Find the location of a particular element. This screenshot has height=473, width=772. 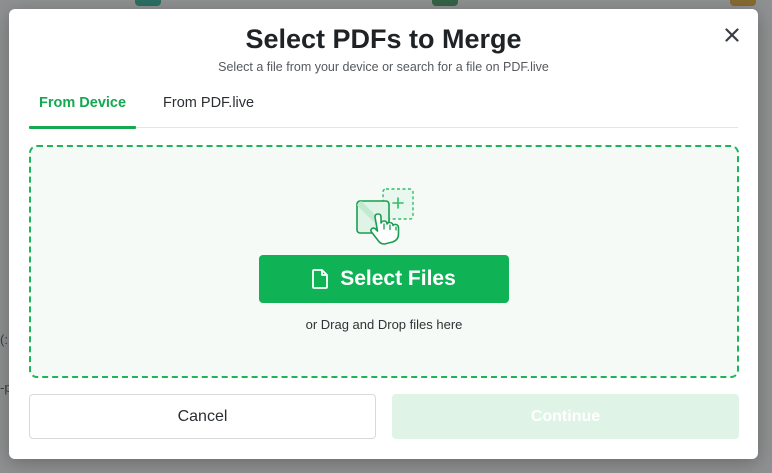

tab-from-pdf-live: From PDF.live is located at coordinates (208, 108).